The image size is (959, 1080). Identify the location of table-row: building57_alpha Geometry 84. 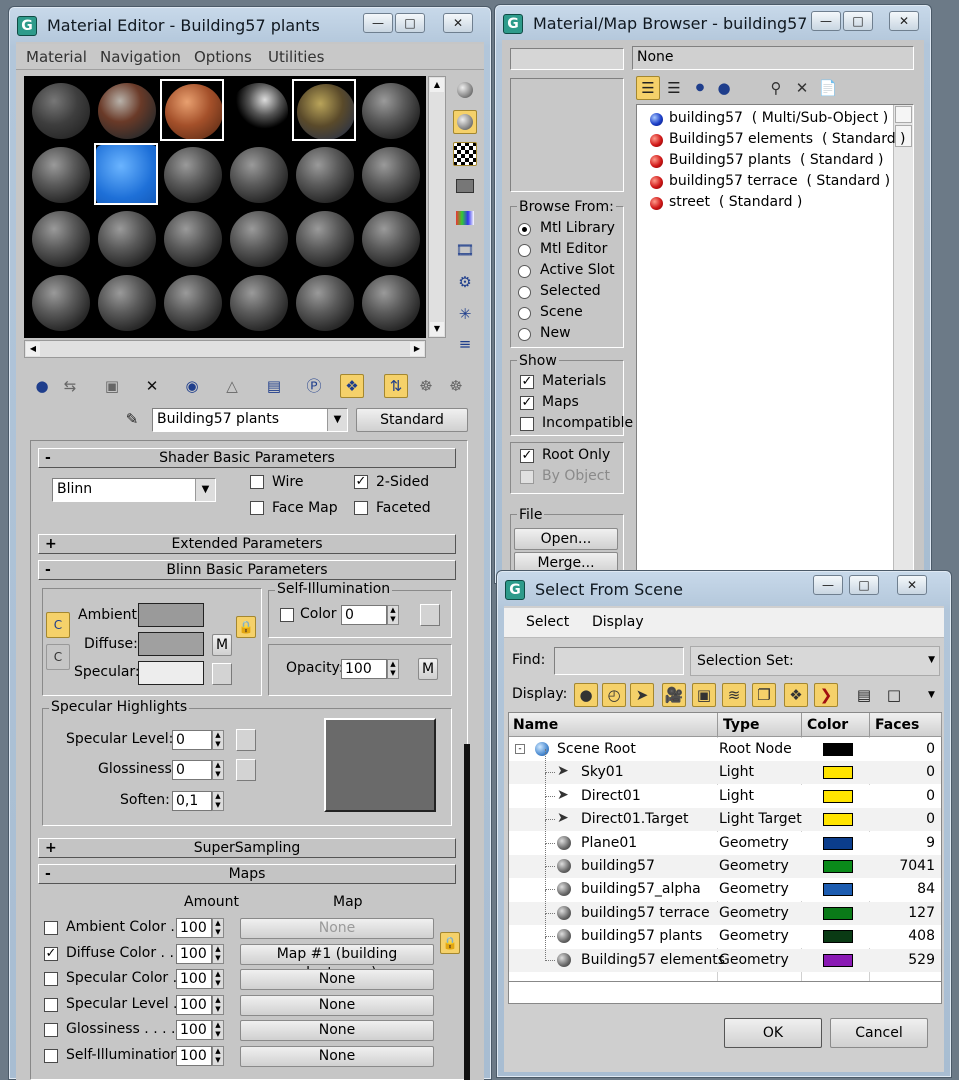
(725, 884).